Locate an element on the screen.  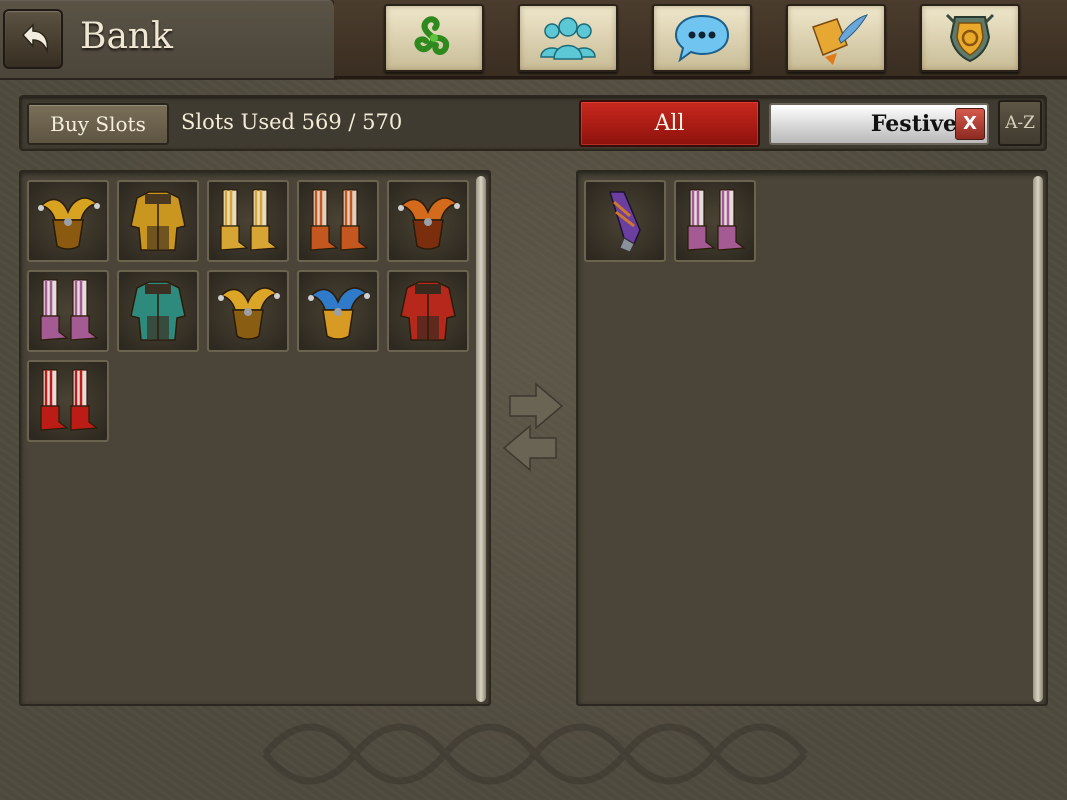
guild-tab is located at coordinates (568, 38).